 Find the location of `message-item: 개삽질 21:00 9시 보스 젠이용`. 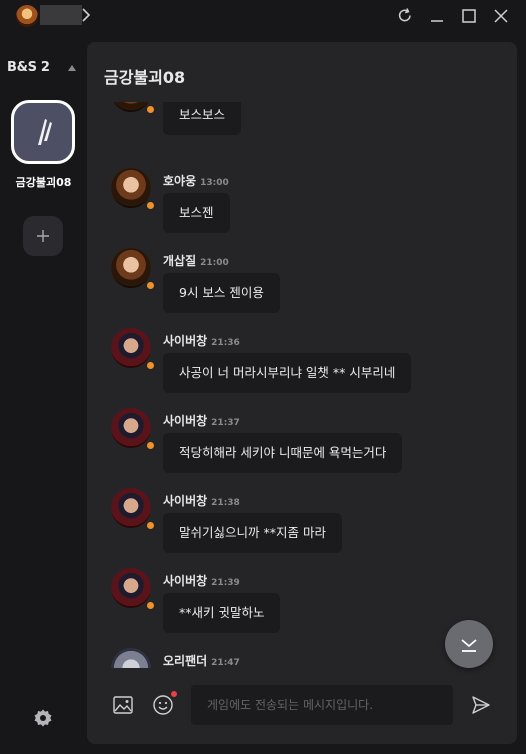

message-item: 개삽질 21:00 9시 보스 젠이용 is located at coordinates (302, 286).